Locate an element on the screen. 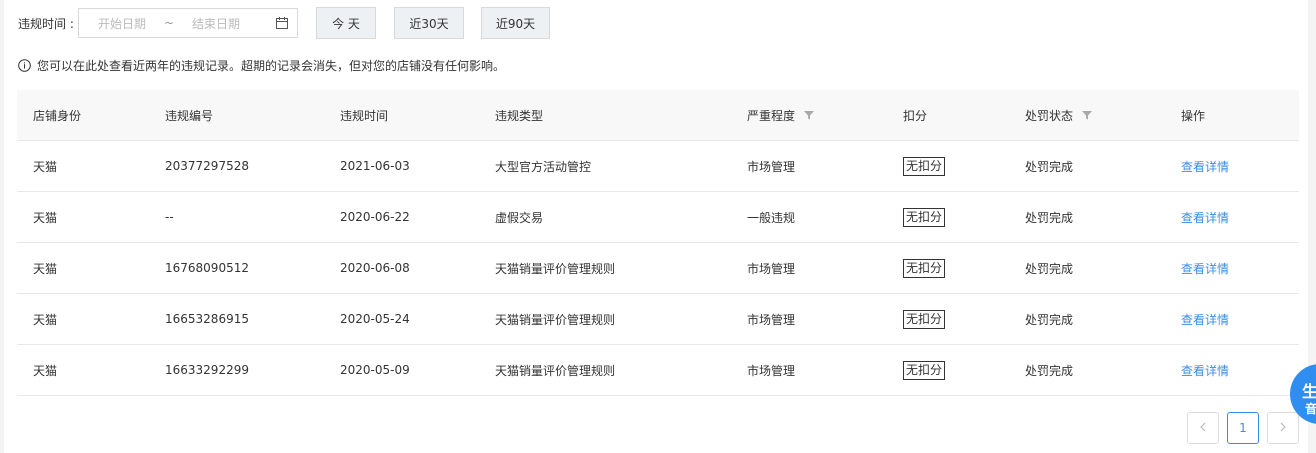 This screenshot has width=1316, height=453. severity-filter-icon is located at coordinates (809, 115).